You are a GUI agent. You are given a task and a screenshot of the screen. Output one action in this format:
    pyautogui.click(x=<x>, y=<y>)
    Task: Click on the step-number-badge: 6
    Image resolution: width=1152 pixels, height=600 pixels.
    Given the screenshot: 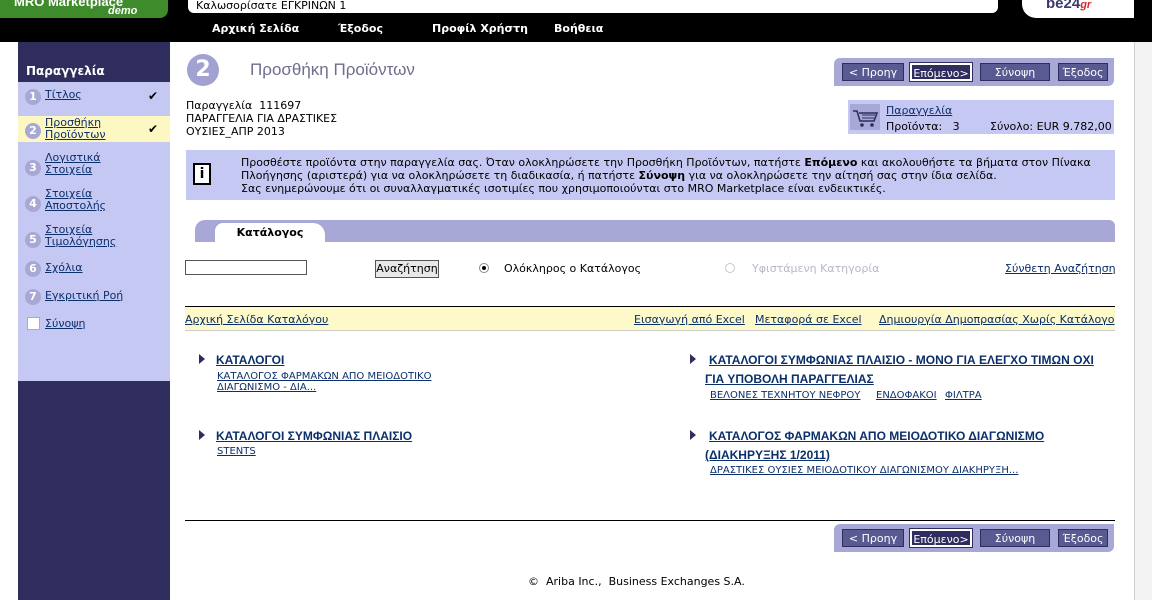 What is the action you would take?
    pyautogui.click(x=33, y=269)
    